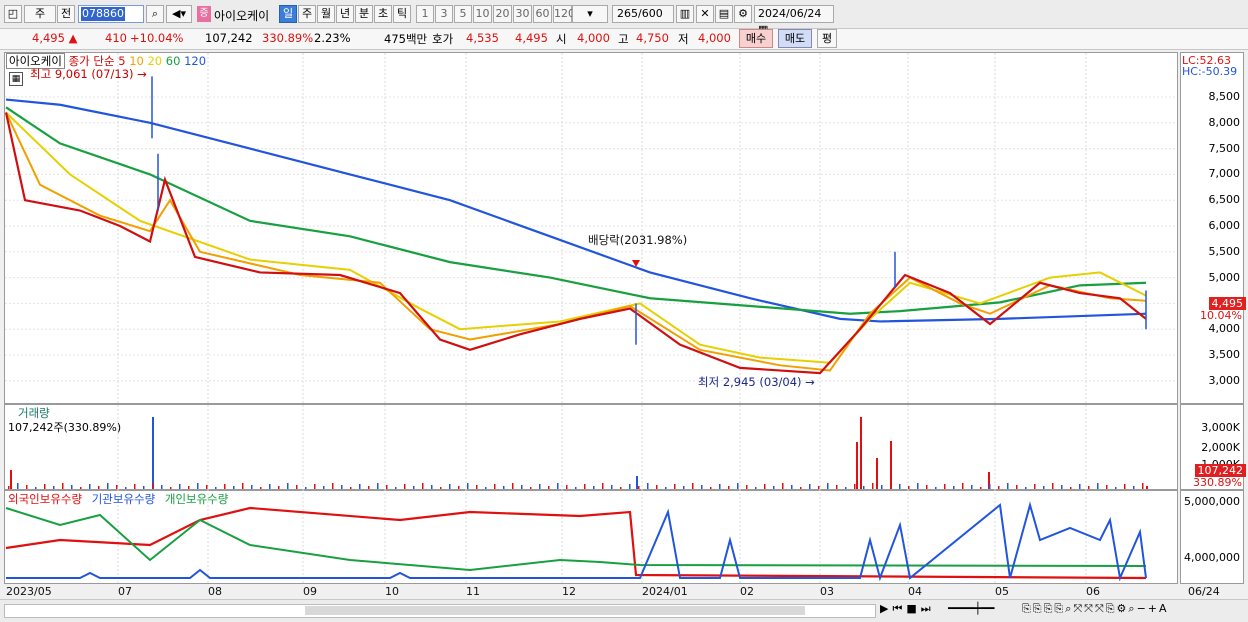 Image resolution: width=1248 pixels, height=622 pixels. Describe the element at coordinates (16, 79) in the screenshot. I see `table-icon: ▦` at that location.